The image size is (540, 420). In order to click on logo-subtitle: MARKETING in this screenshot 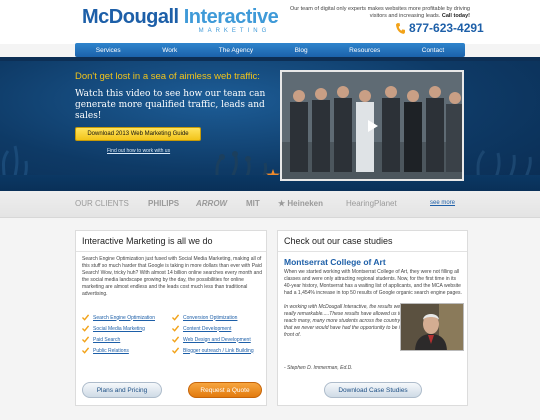, I will do `click(234, 31)`.